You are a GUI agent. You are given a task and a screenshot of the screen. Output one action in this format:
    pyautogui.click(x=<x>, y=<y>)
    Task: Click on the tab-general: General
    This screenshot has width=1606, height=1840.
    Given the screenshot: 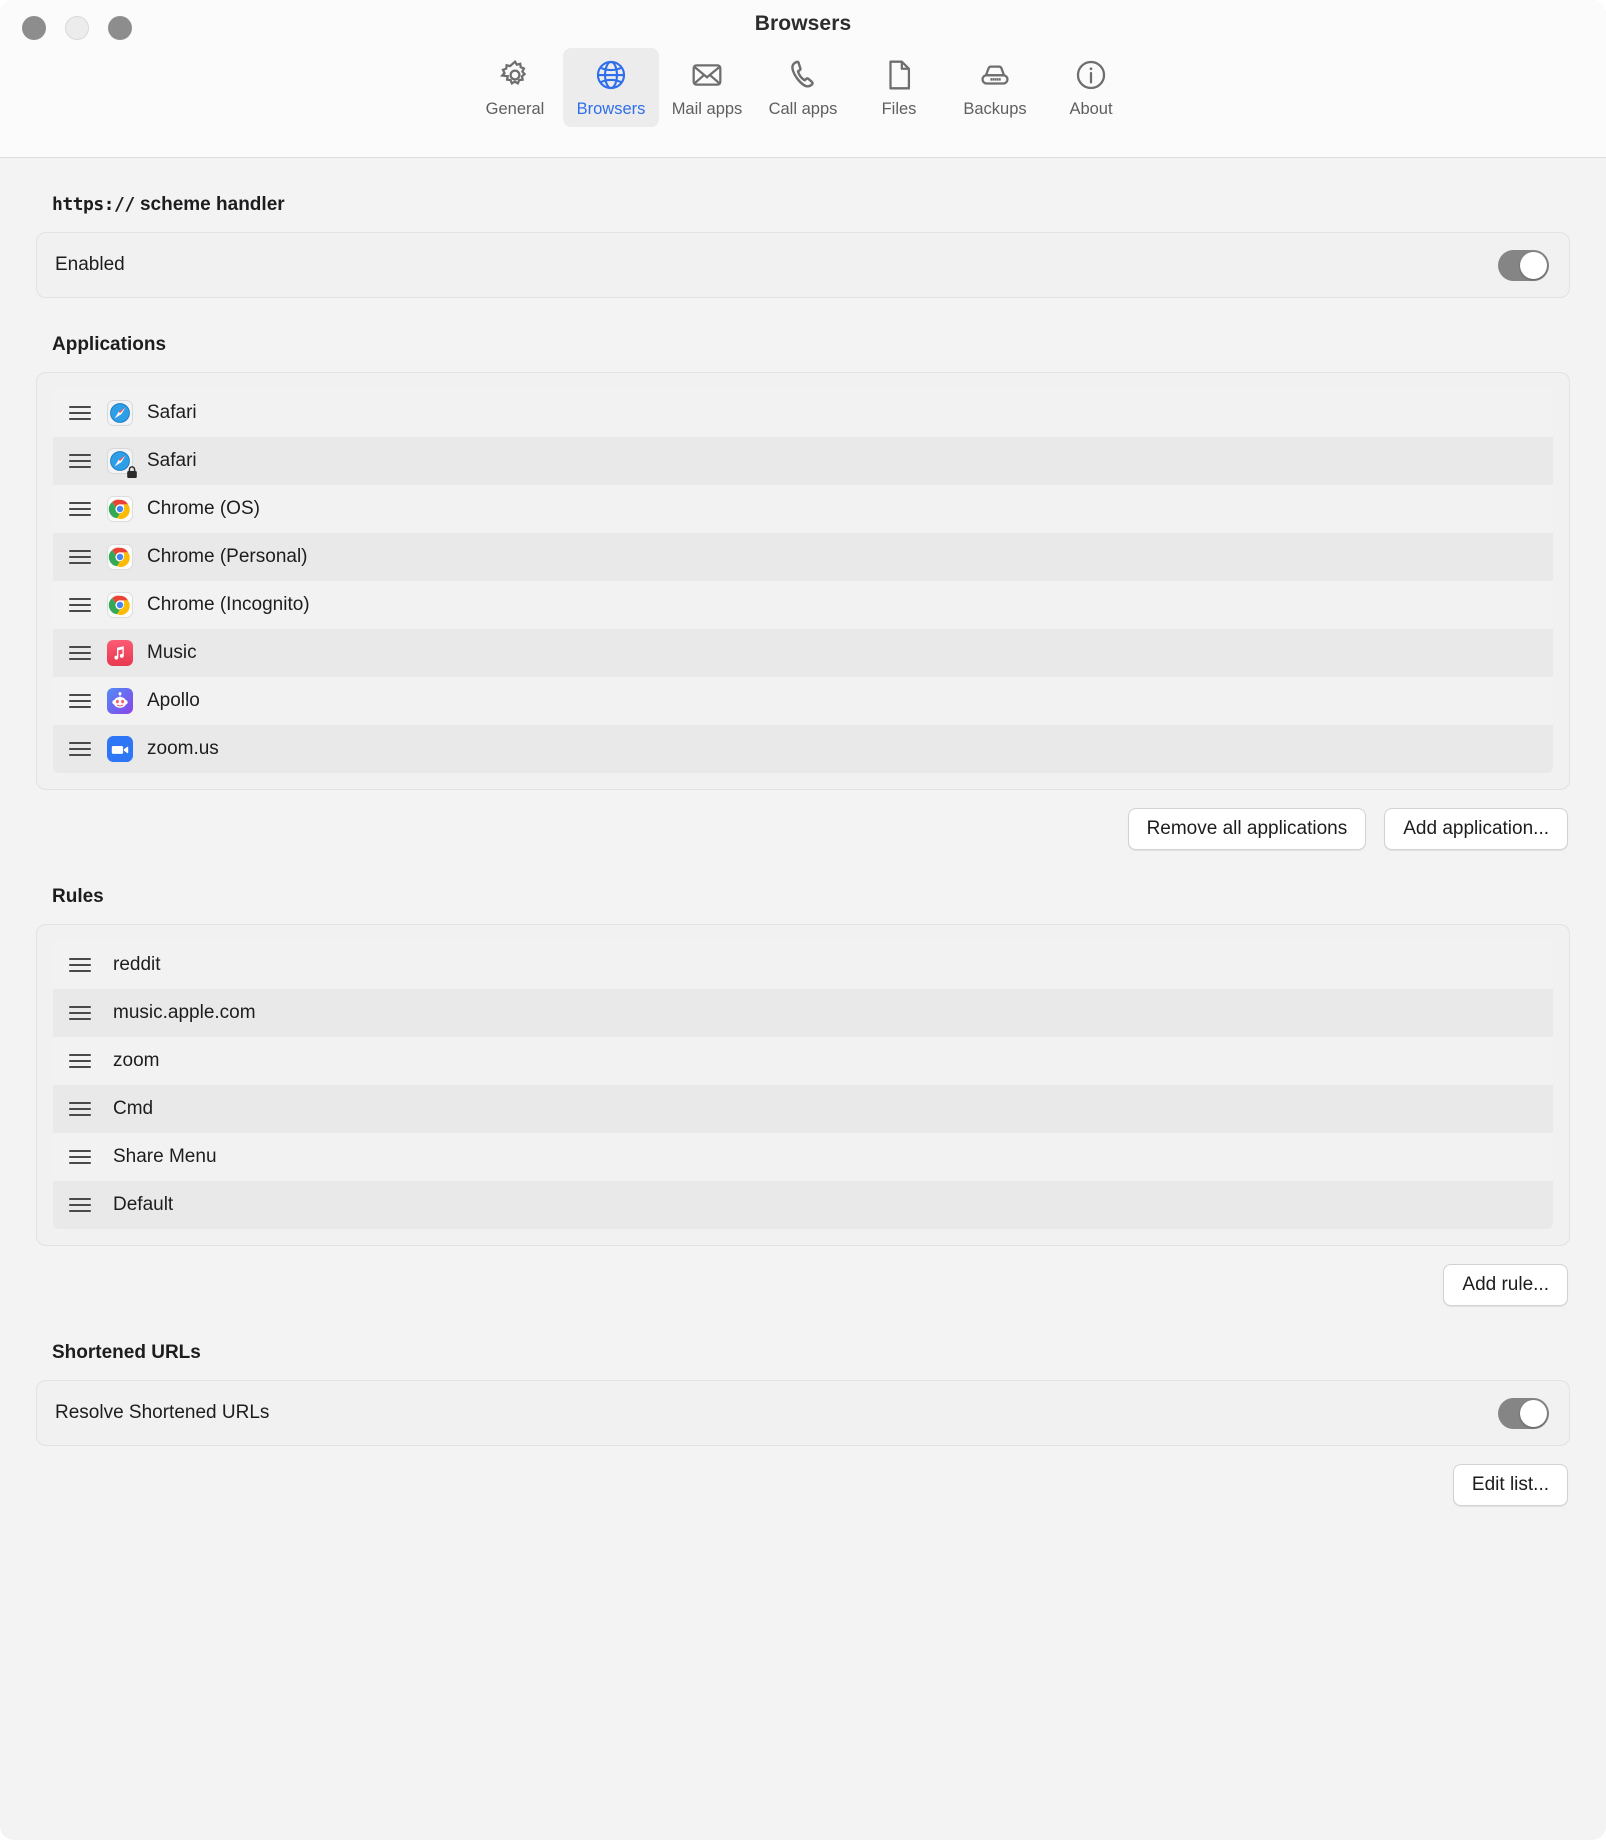 What is the action you would take?
    pyautogui.click(x=515, y=87)
    